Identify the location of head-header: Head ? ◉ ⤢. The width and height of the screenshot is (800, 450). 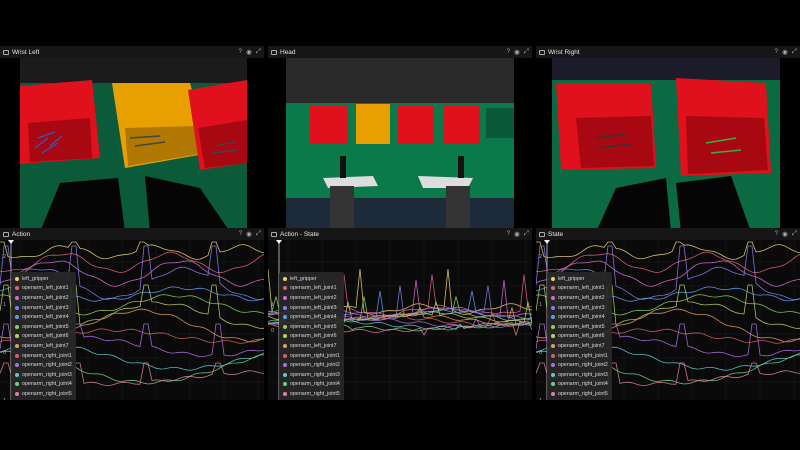
(400, 52).